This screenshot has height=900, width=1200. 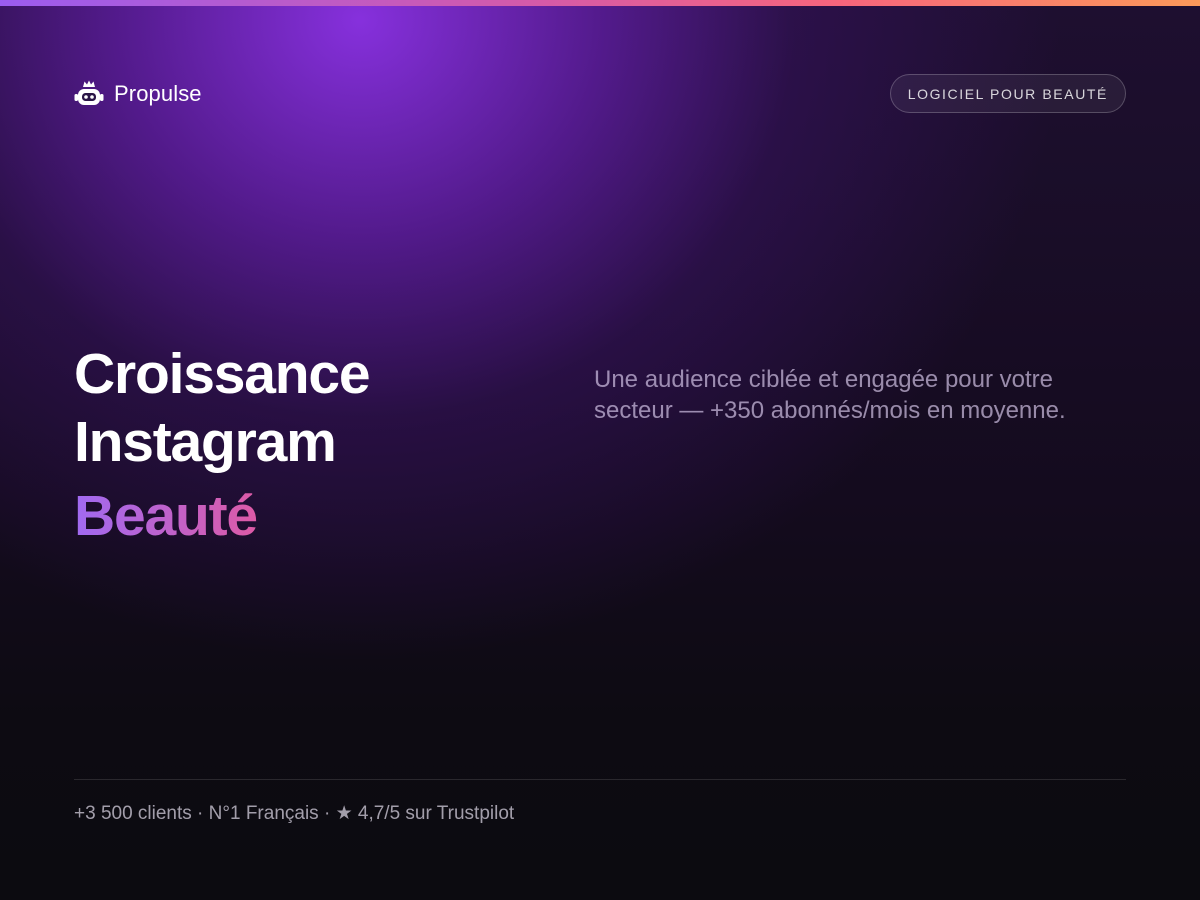 What do you see at coordinates (222, 374) in the screenshot?
I see `hero-title-line1: Croissance` at bounding box center [222, 374].